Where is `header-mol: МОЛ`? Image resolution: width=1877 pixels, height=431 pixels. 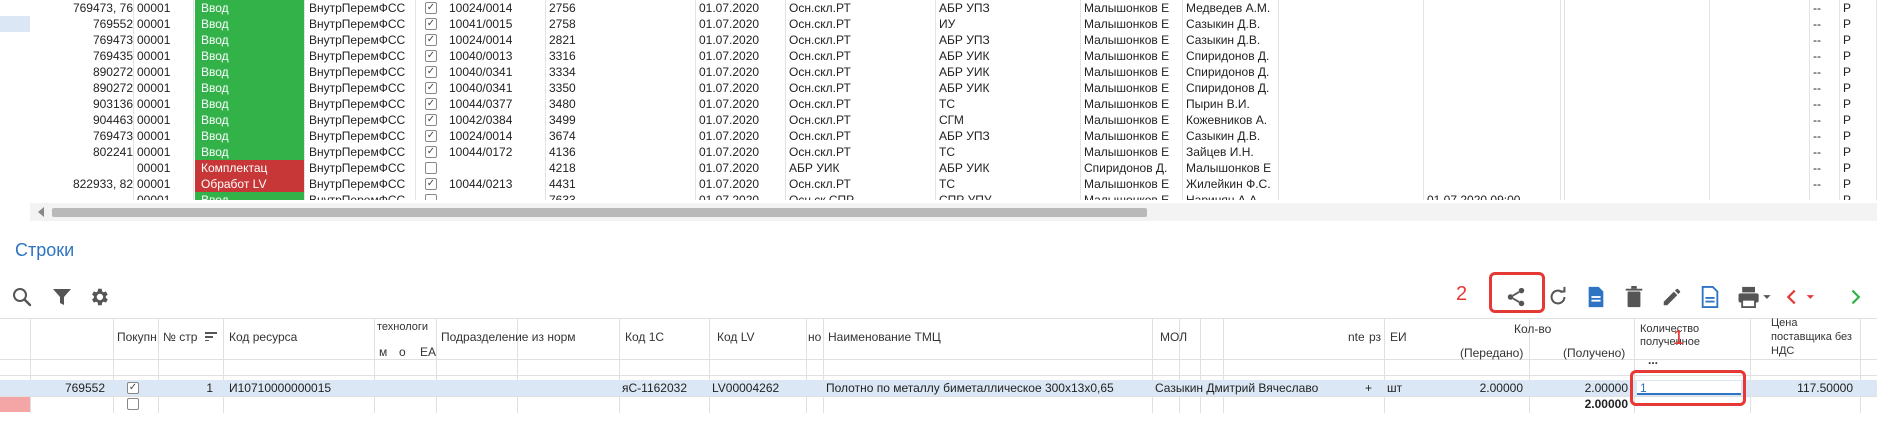
header-mol: МОЛ is located at coordinates (1235, 337).